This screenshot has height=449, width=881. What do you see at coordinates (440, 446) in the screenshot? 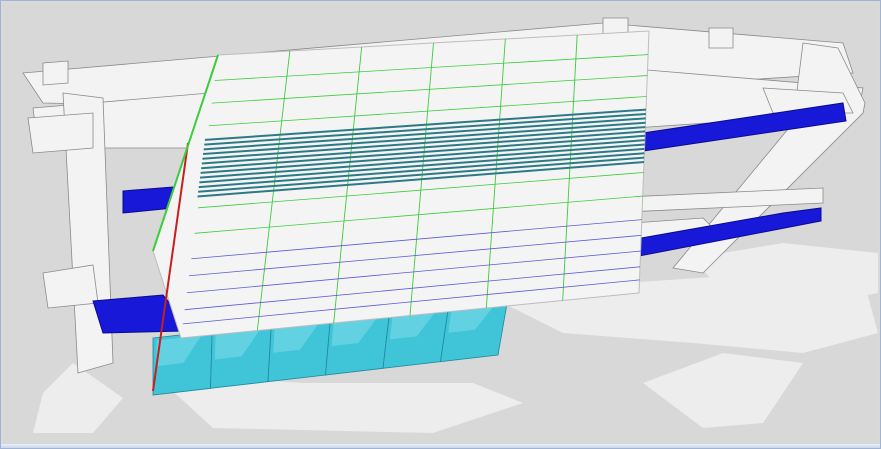
I see `window-bottom-border` at bounding box center [440, 446].